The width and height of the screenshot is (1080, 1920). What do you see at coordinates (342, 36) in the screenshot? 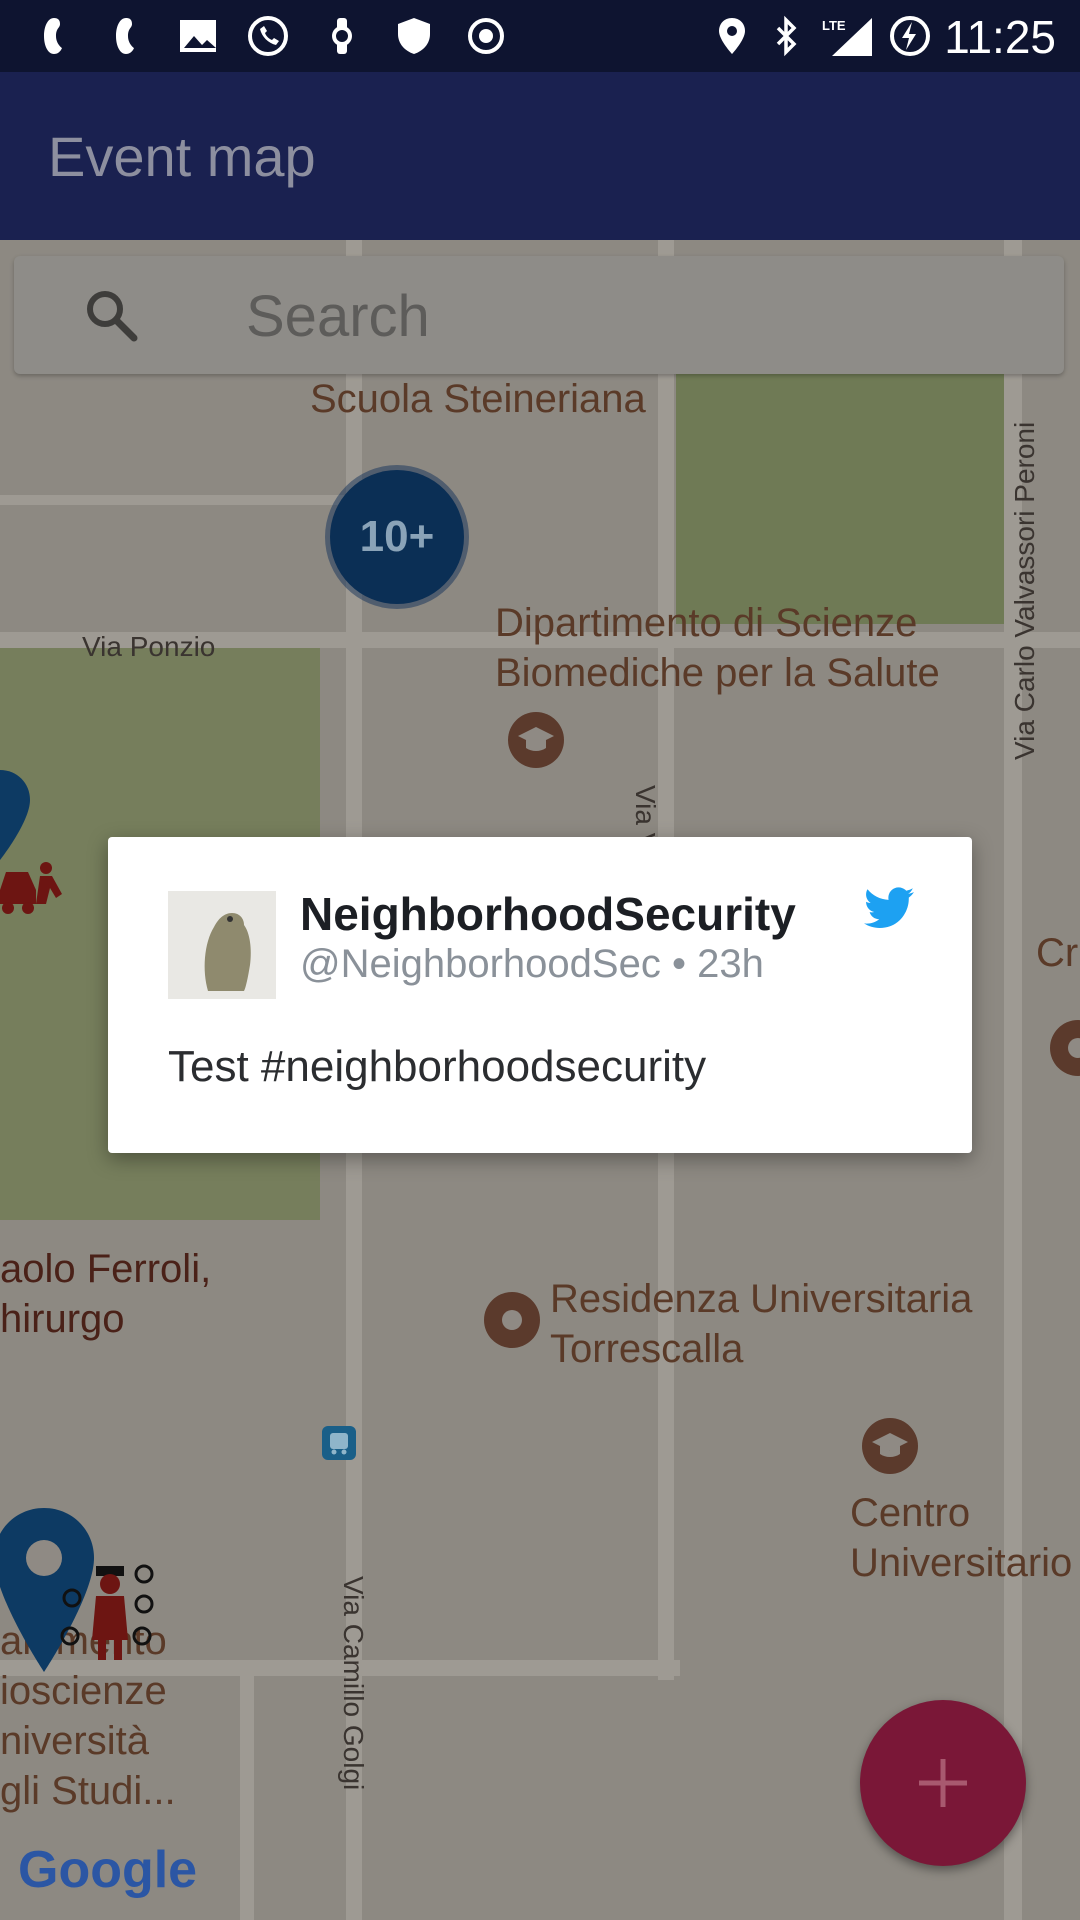
I see `watch-icon` at bounding box center [342, 36].